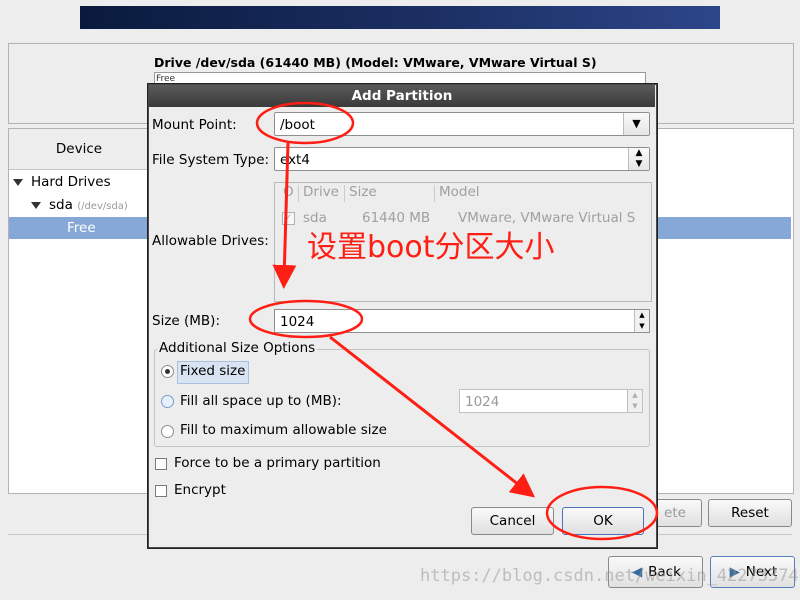 This screenshot has width=800, height=600. Describe the element at coordinates (237, 348) in the screenshot. I see `additional-size-options-label: Additional Size Options` at that location.